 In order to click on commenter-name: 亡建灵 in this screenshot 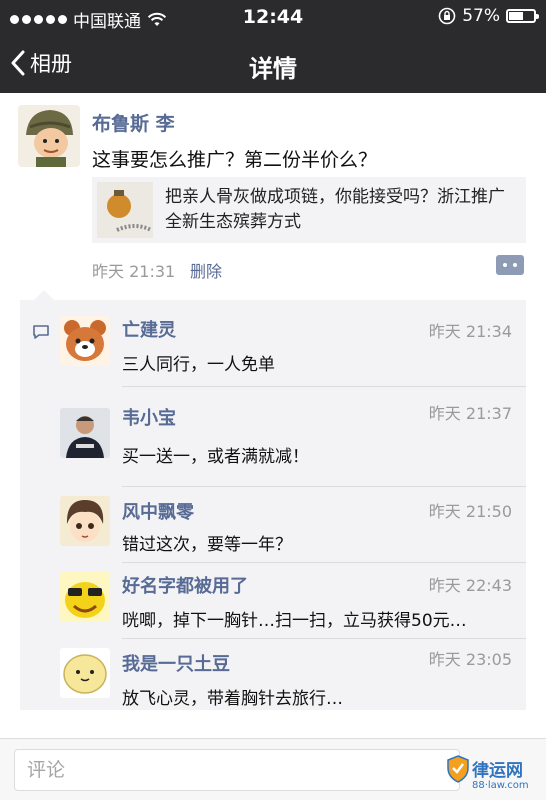, I will do `click(149, 329)`.